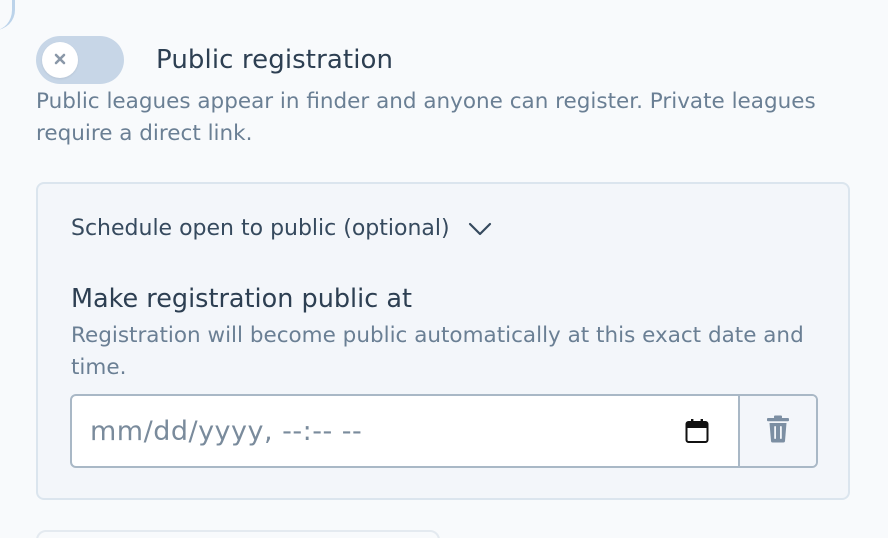 Image resolution: width=888 pixels, height=538 pixels. I want to click on next-section-card, so click(238, 534).